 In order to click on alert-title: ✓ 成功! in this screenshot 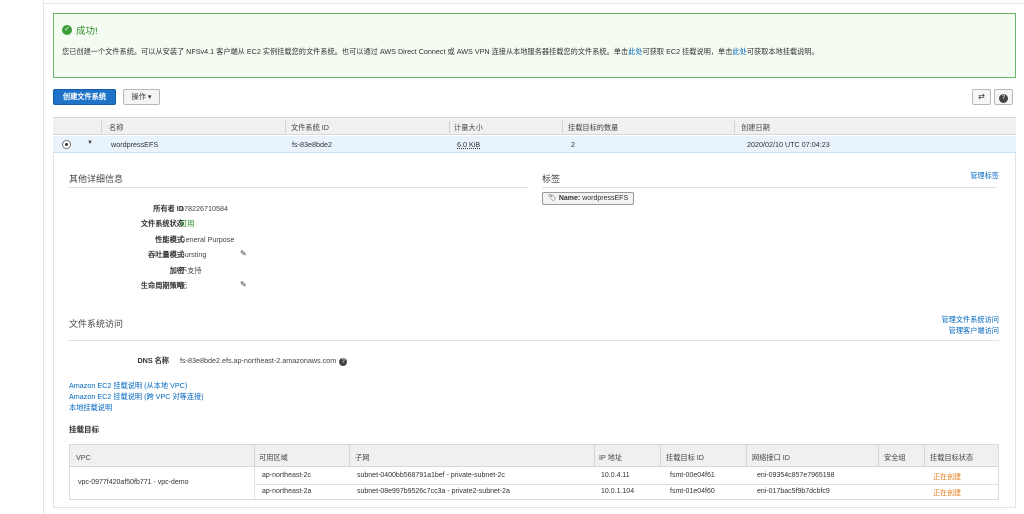, I will do `click(80, 30)`.